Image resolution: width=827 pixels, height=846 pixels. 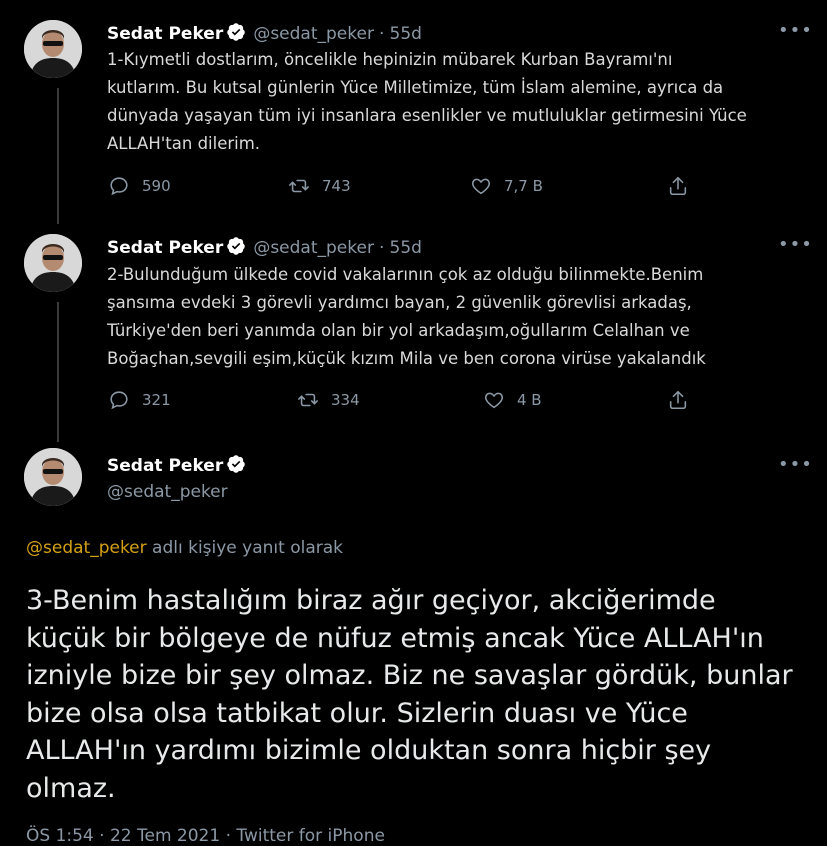 What do you see at coordinates (86, 548) in the screenshot?
I see `reply-mention-link: @sedat_peker` at bounding box center [86, 548].